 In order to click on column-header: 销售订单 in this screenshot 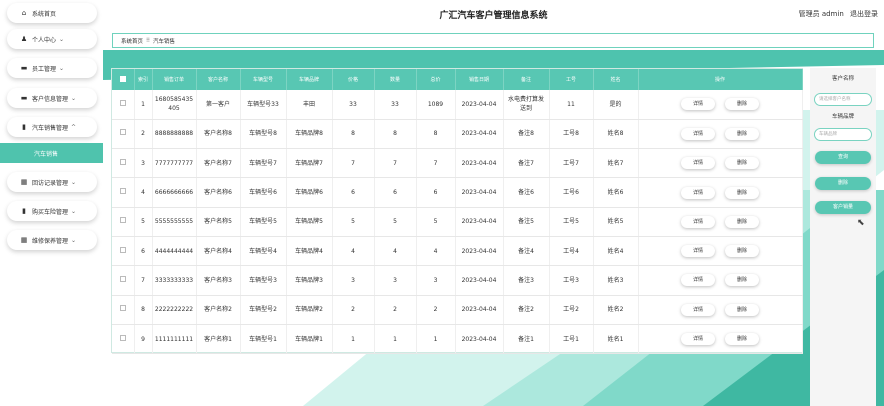, I will do `click(174, 79)`.